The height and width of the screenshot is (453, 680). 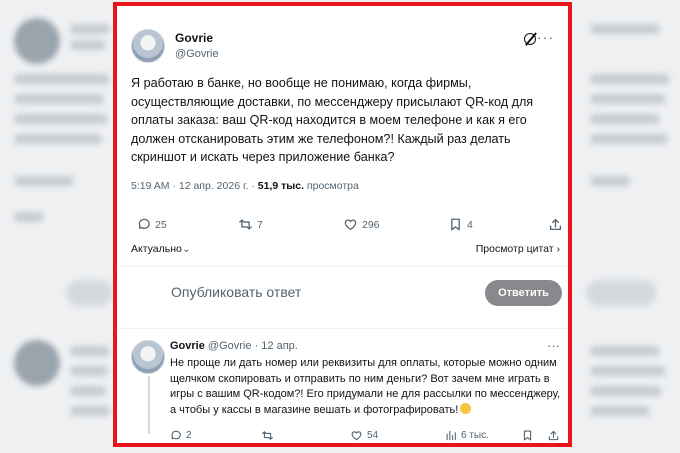 What do you see at coordinates (186, 249) in the screenshot?
I see `chevron-down-icon: ⌄` at bounding box center [186, 249].